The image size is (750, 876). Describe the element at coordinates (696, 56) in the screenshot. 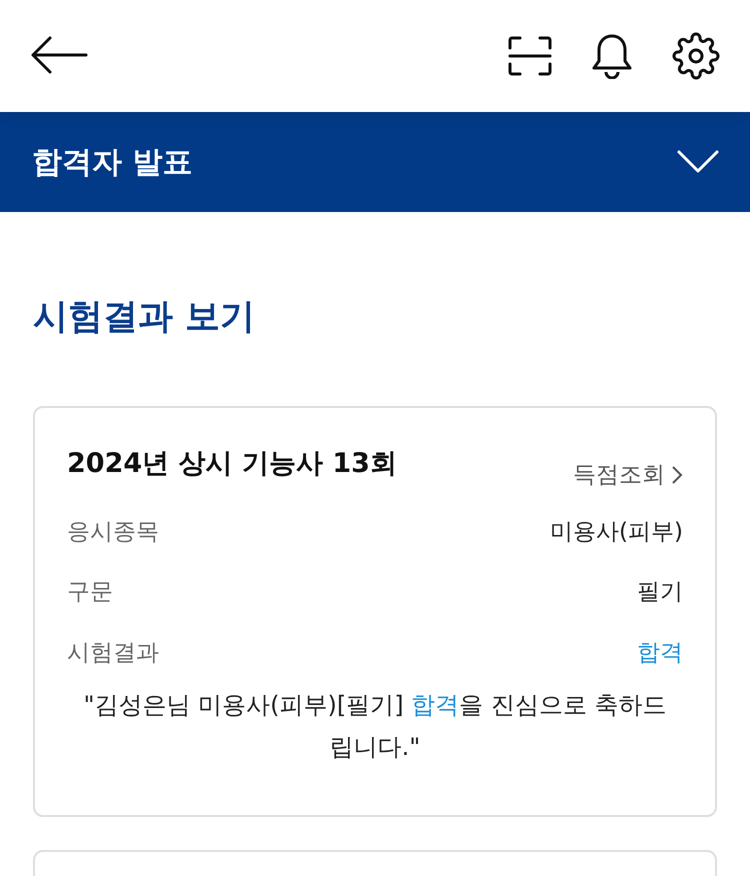

I see `settings-icon` at that location.